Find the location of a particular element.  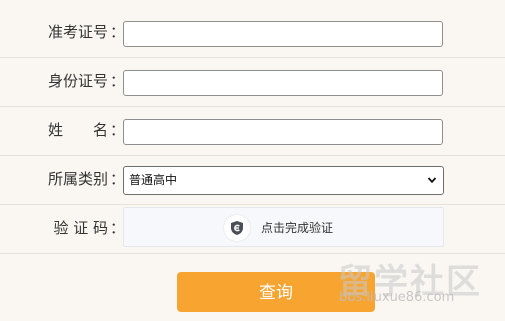

captcha-prompt: 点击完成验证 is located at coordinates (297, 228).